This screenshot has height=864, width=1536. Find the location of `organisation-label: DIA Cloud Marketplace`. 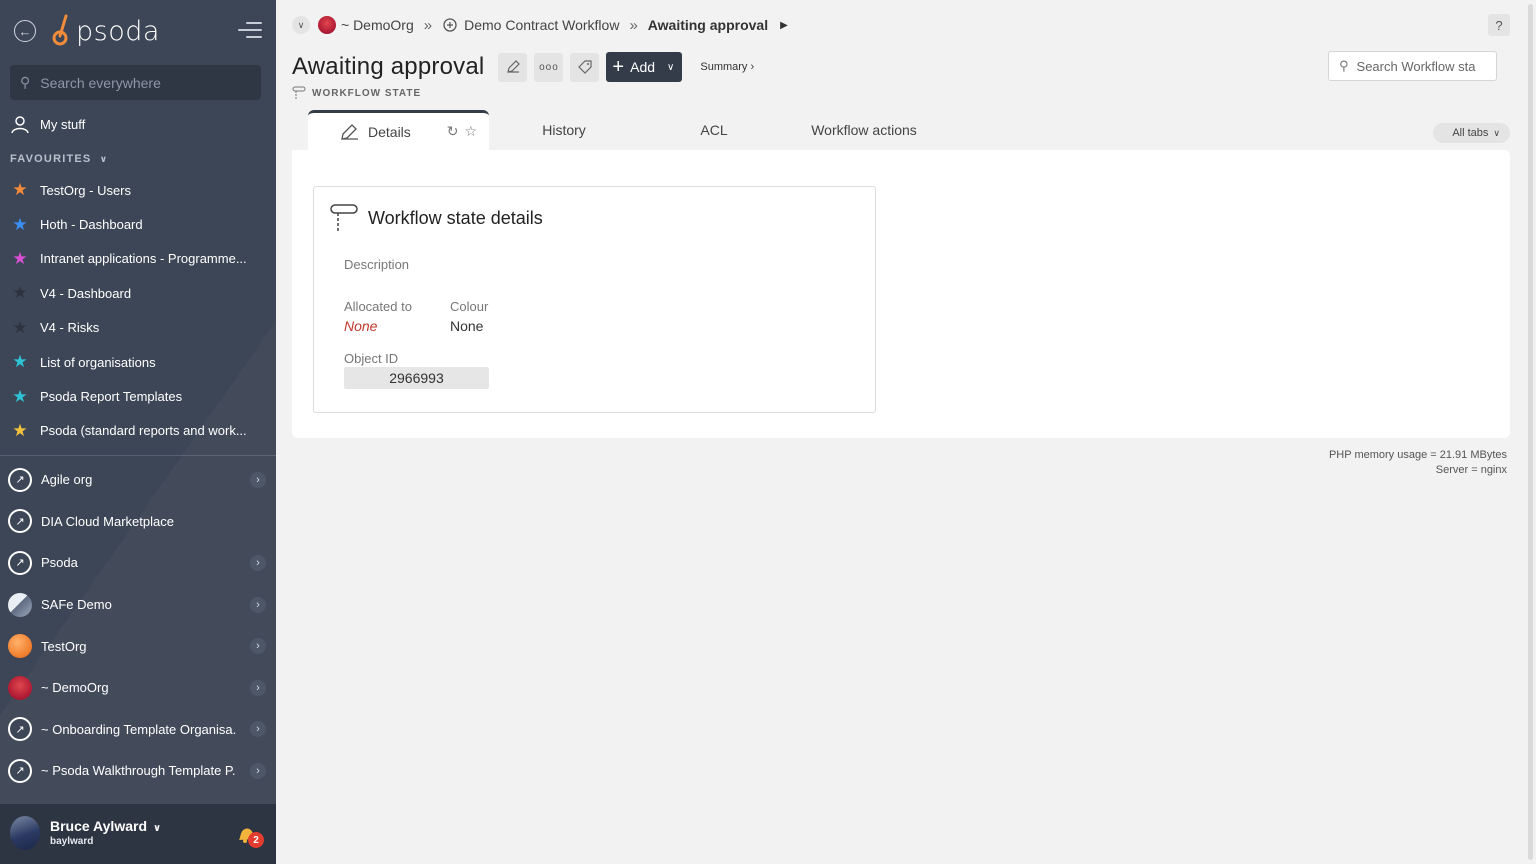

organisation-label: DIA Cloud Marketplace is located at coordinates (107, 521).